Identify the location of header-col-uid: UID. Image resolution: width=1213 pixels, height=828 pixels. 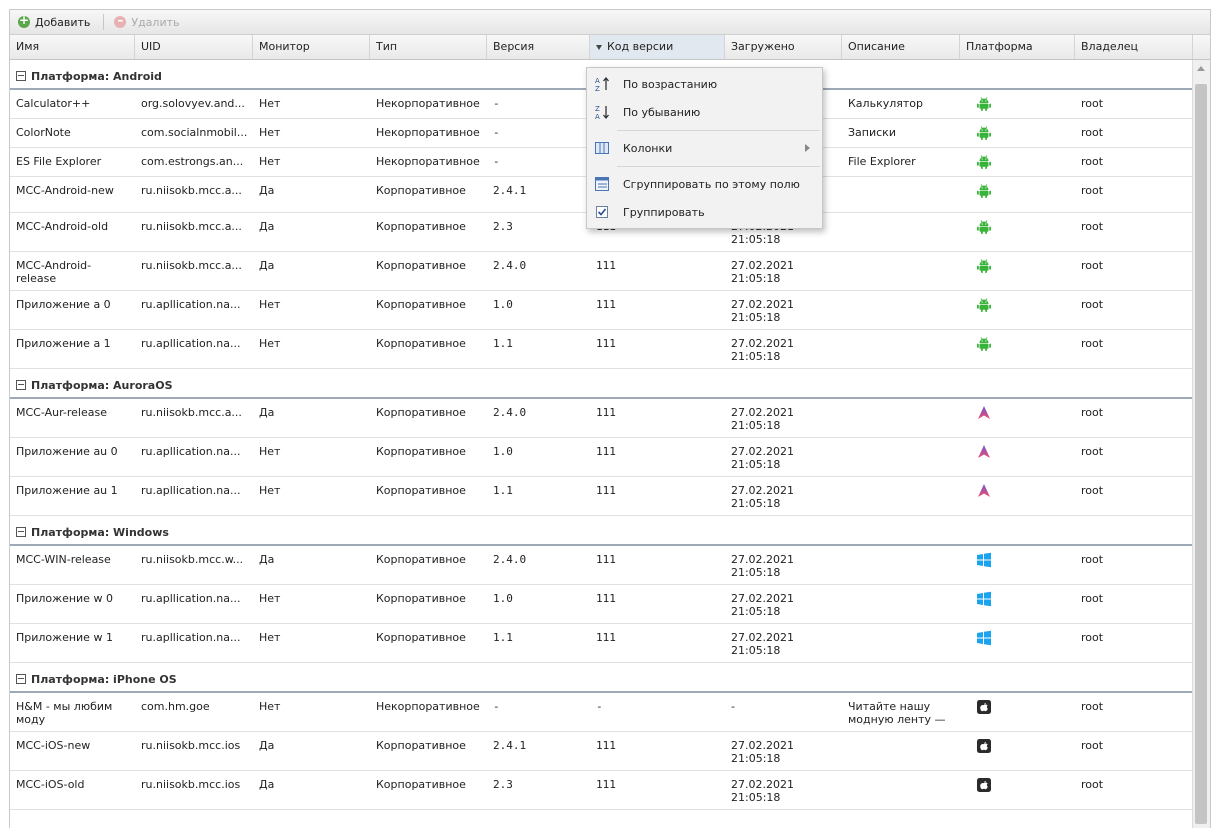
(194, 47).